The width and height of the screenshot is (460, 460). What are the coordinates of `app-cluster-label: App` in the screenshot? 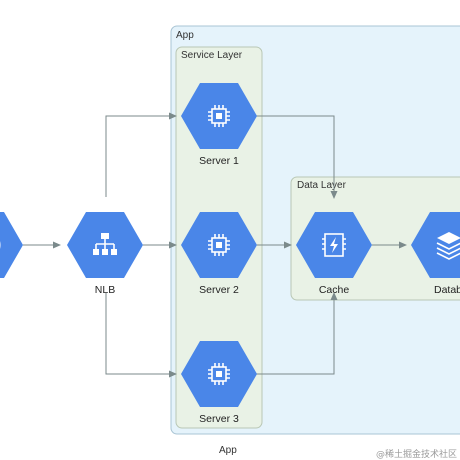 It's located at (185, 35).